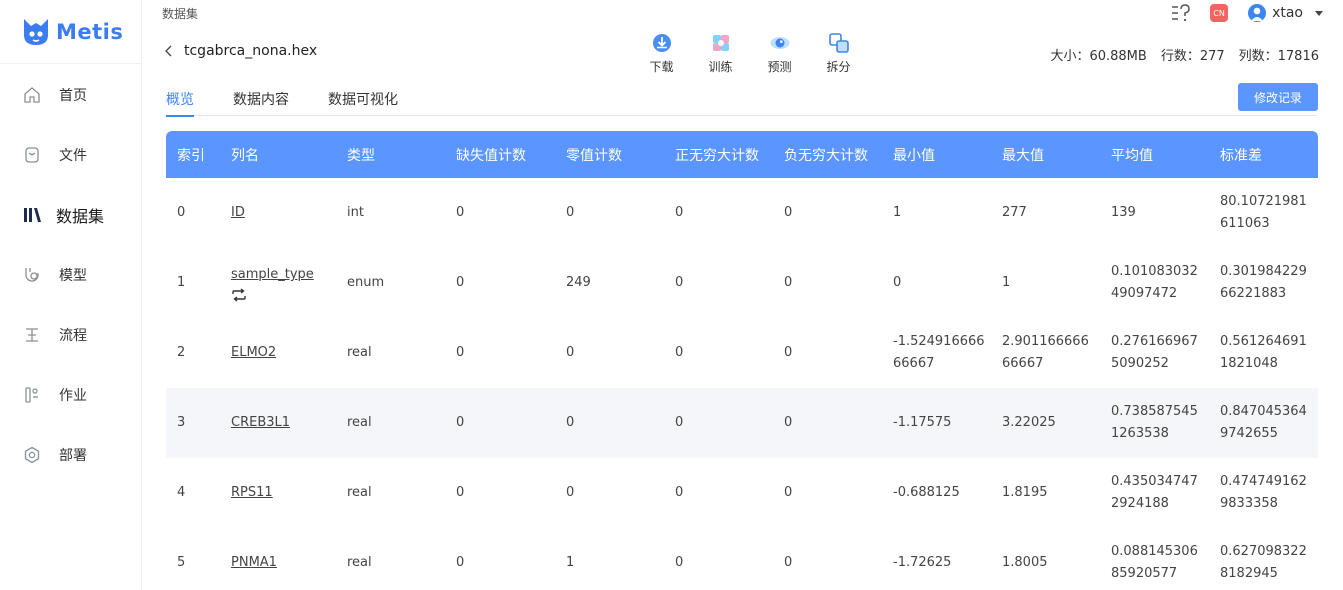 Image resolution: width=1343 pixels, height=590 pixels. Describe the element at coordinates (169, 51) in the screenshot. I see `back-icon` at that location.